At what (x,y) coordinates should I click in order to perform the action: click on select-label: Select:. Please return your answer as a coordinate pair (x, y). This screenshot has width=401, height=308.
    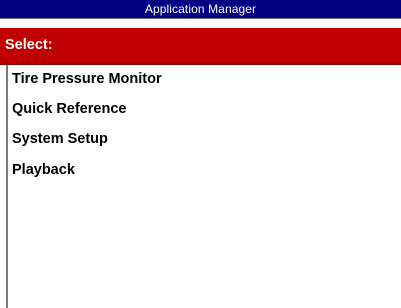
    Looking at the image, I should click on (29, 45).